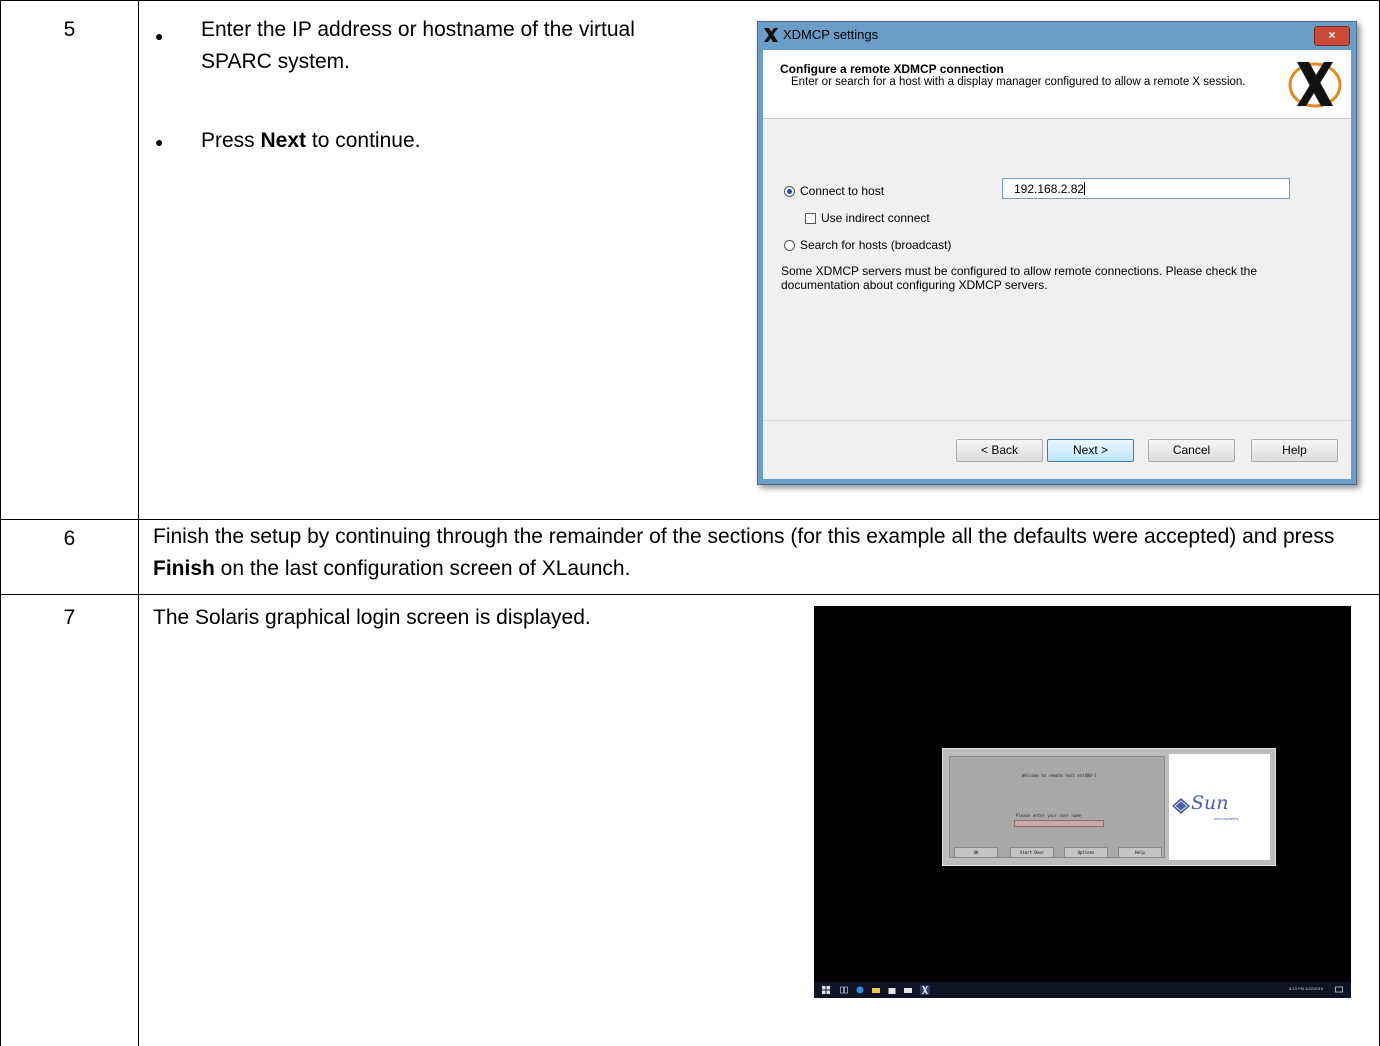 This screenshot has width=1380, height=1046. What do you see at coordinates (1210, 803) in the screenshot?
I see `sun-logo: Sun` at bounding box center [1210, 803].